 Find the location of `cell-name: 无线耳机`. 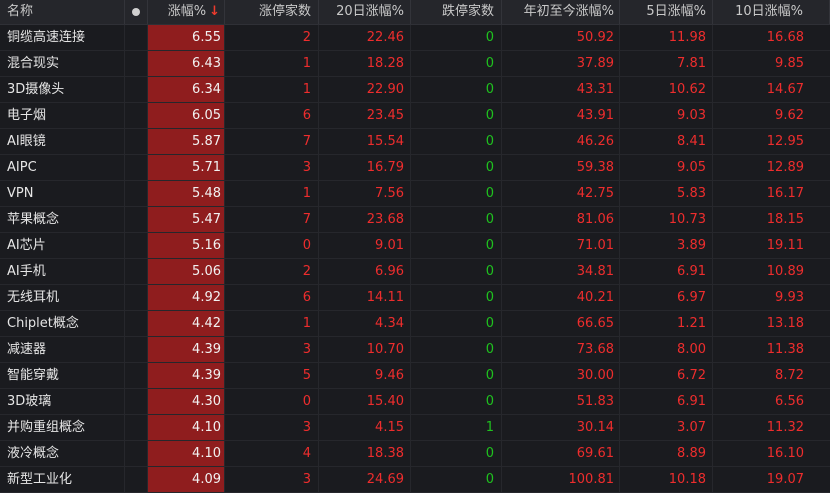

cell-name: 无线耳机 is located at coordinates (62, 297).